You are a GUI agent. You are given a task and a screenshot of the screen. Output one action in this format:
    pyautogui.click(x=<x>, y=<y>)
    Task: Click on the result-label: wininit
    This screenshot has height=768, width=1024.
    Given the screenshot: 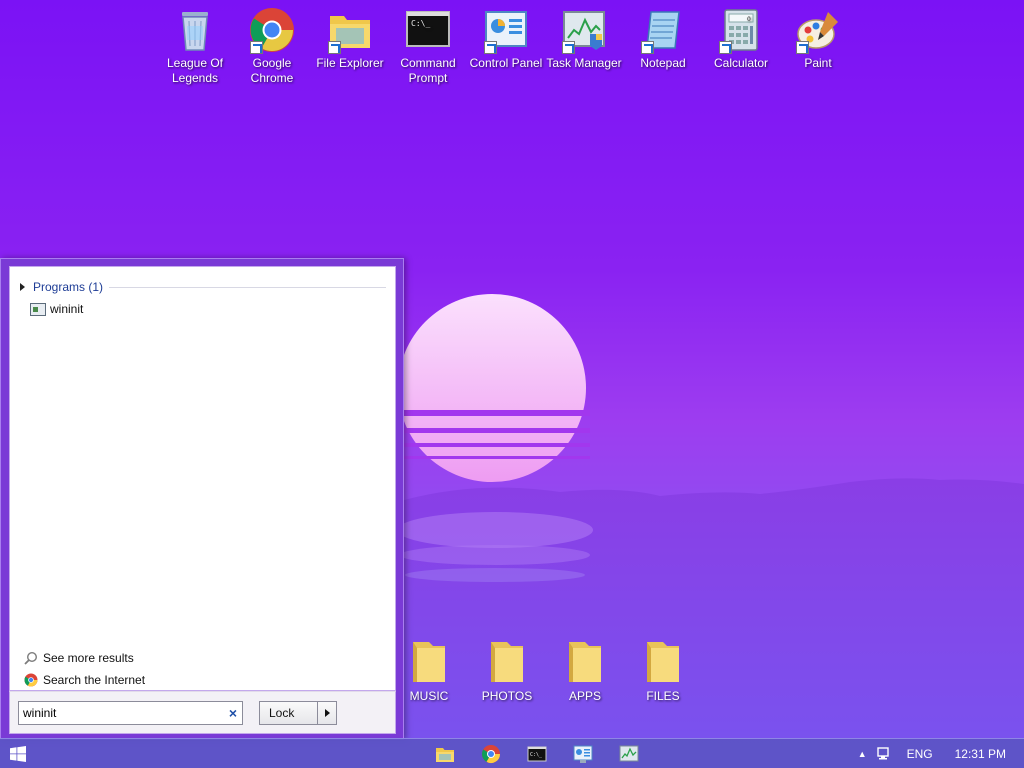 What is the action you would take?
    pyautogui.click(x=67, y=309)
    